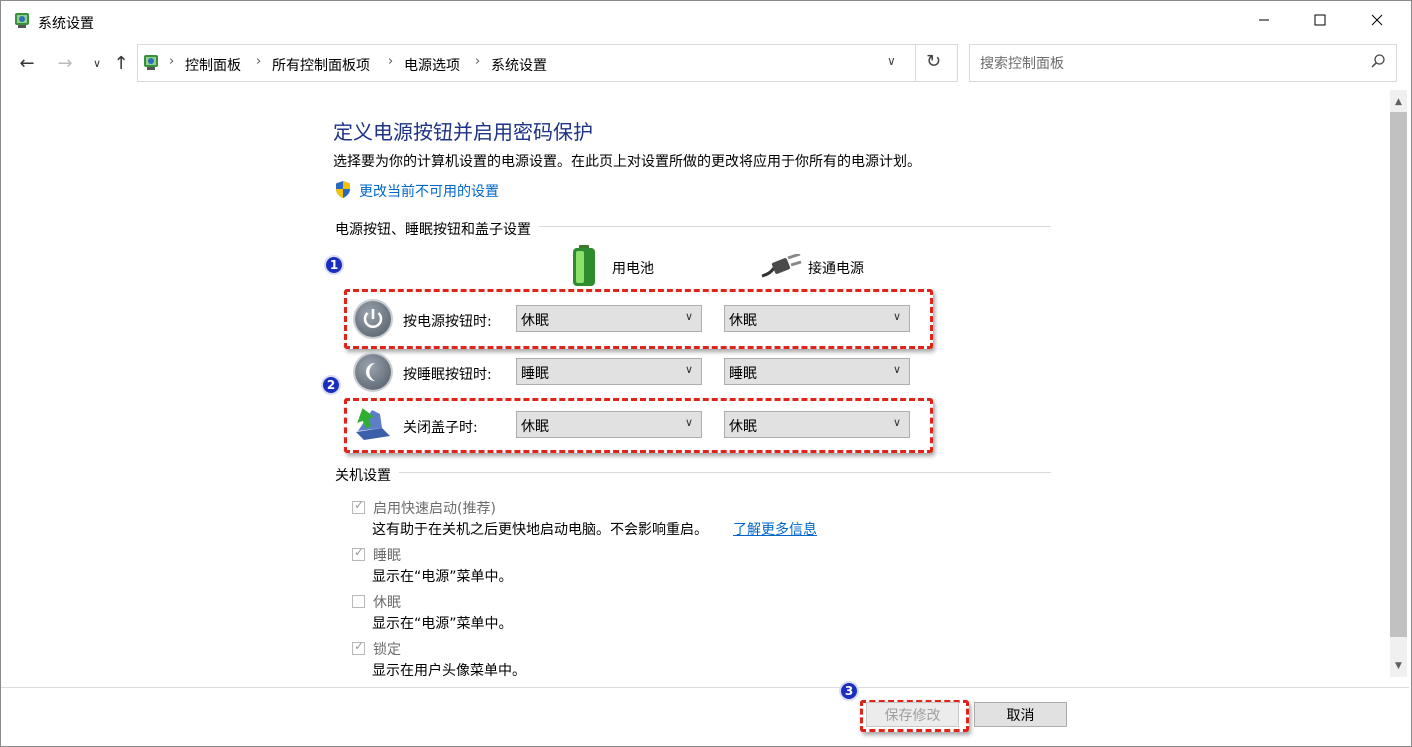  I want to click on lid-close-label: 关闭盖子时:, so click(440, 428).